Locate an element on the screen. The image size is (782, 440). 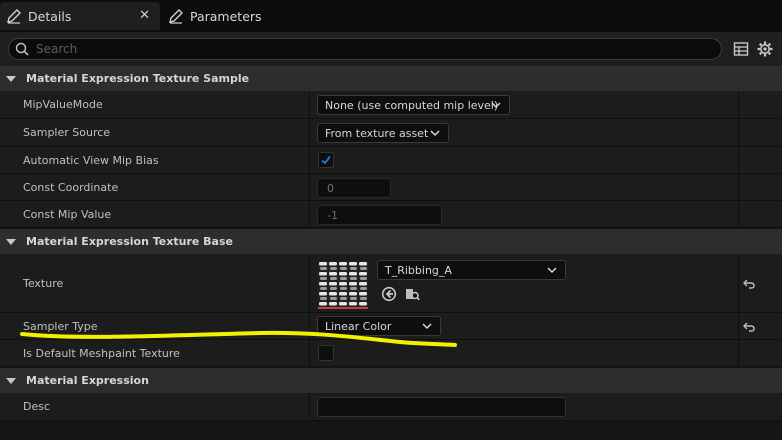
details-toolbar is located at coordinates (391, 49).